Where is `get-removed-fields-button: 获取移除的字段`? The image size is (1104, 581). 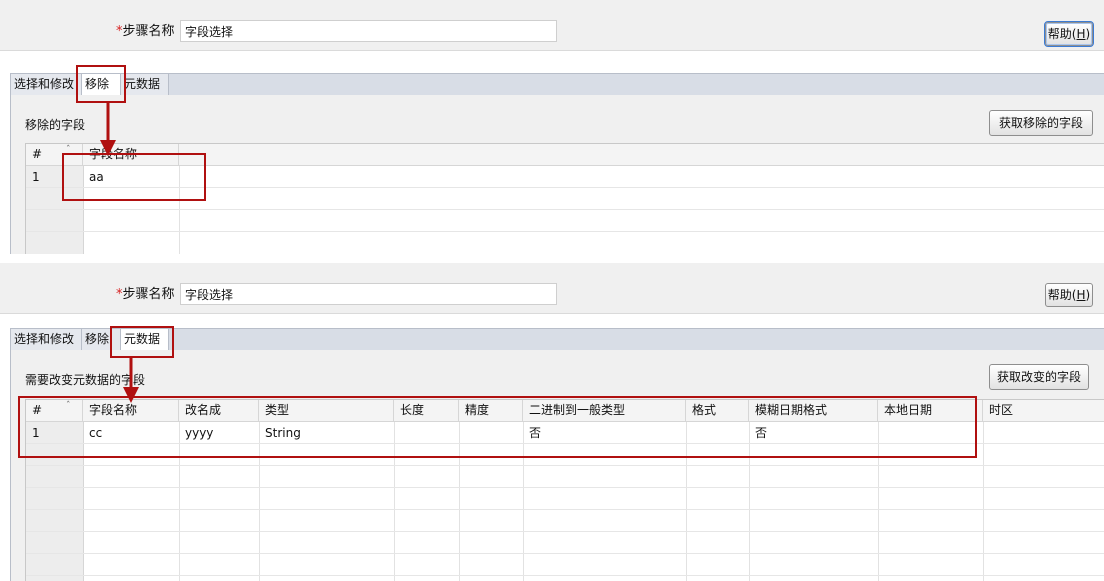 get-removed-fields-button: 获取移除的字段 is located at coordinates (1041, 123).